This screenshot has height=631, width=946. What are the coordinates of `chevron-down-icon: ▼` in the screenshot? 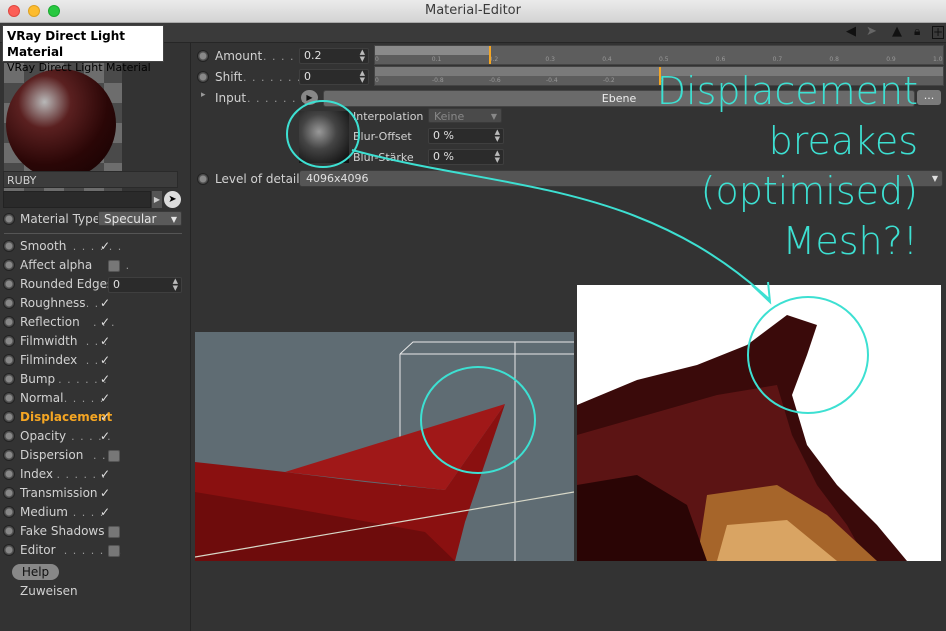 It's located at (493, 116).